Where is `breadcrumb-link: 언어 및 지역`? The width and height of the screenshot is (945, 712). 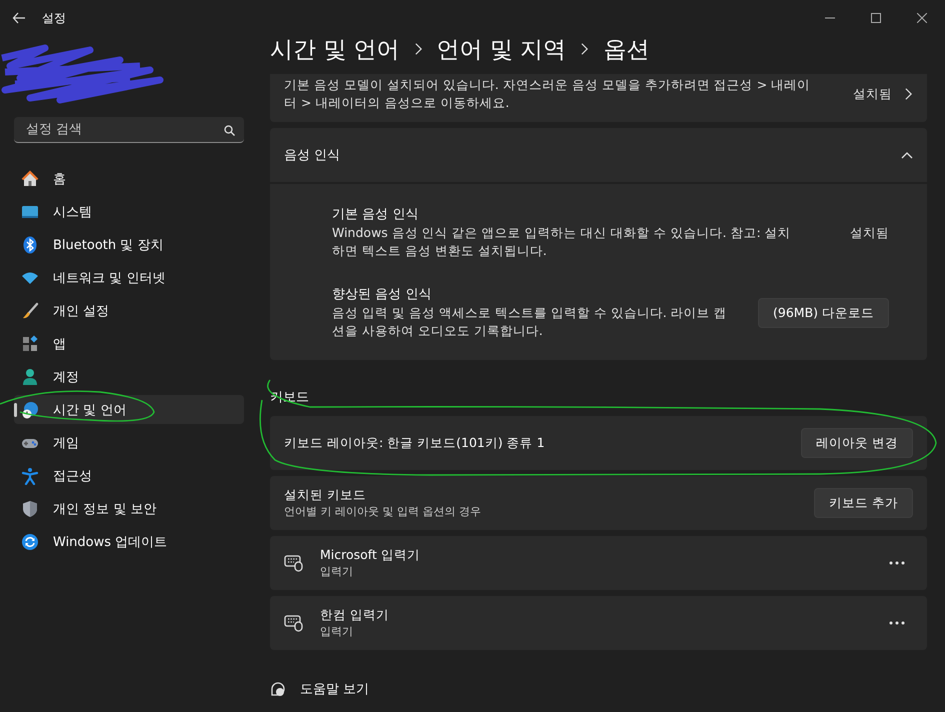 breadcrumb-link: 언어 및 지역 is located at coordinates (501, 49).